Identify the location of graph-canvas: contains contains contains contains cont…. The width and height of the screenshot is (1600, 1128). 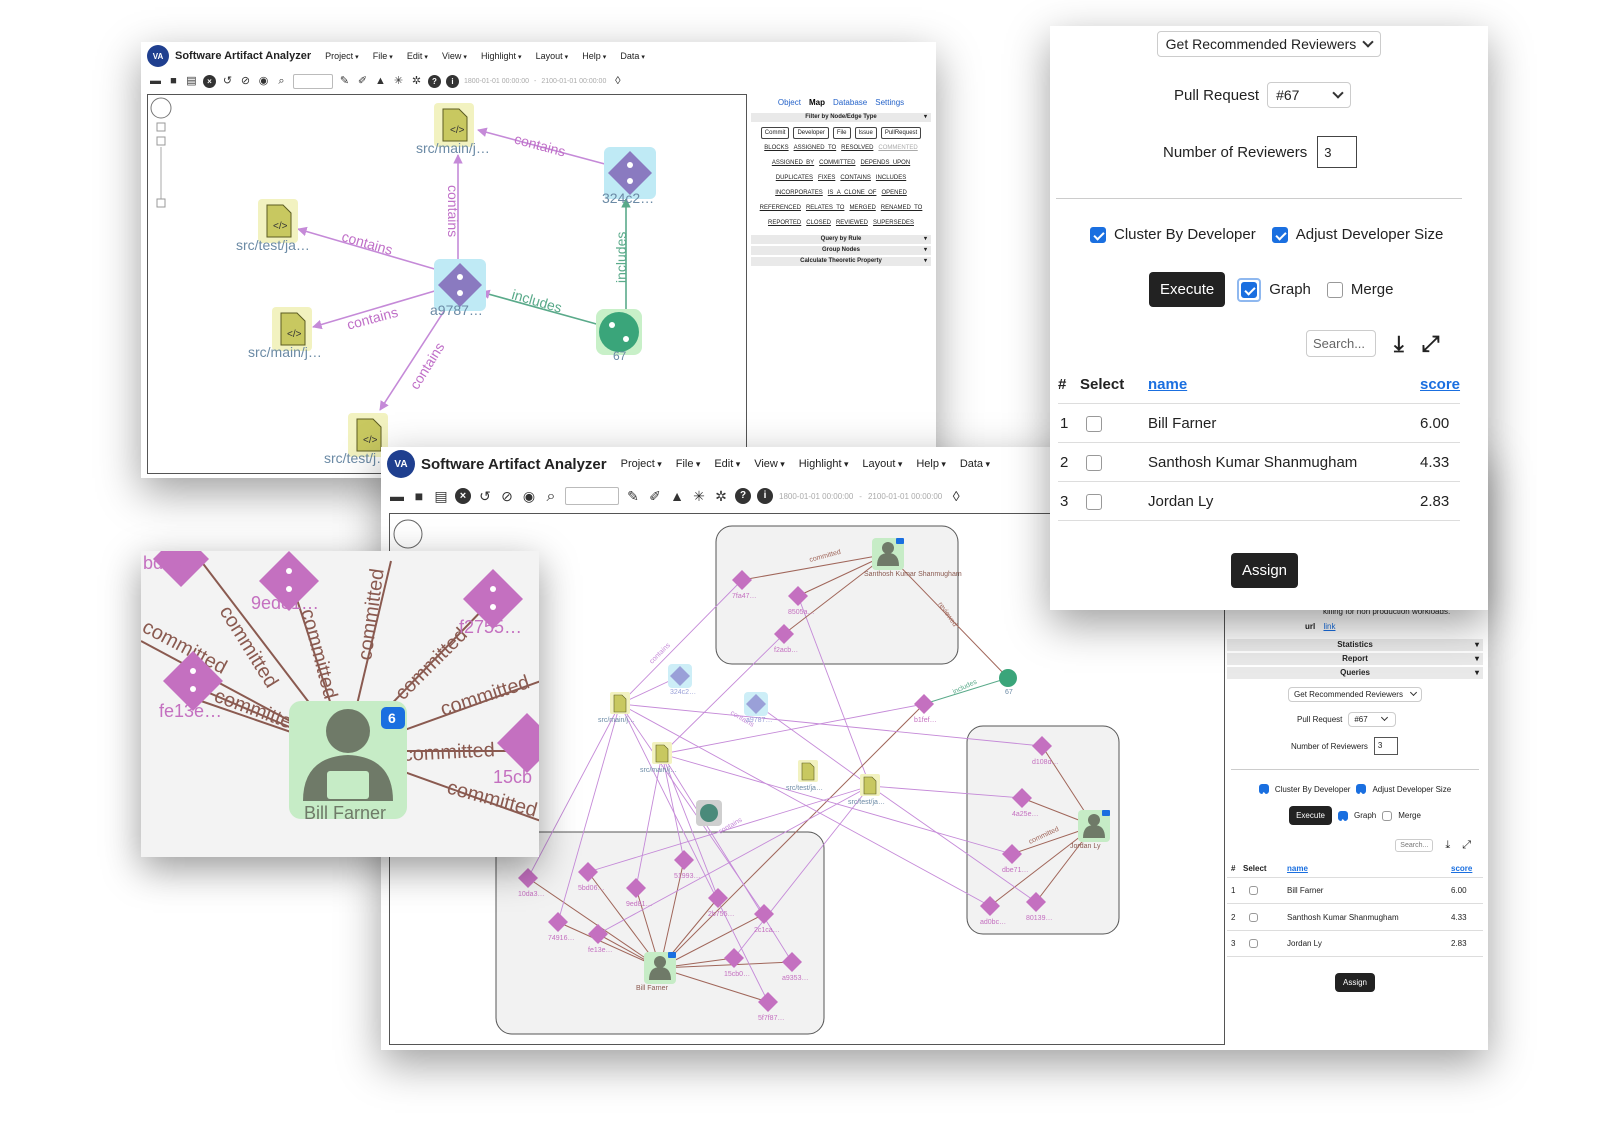
(447, 284).